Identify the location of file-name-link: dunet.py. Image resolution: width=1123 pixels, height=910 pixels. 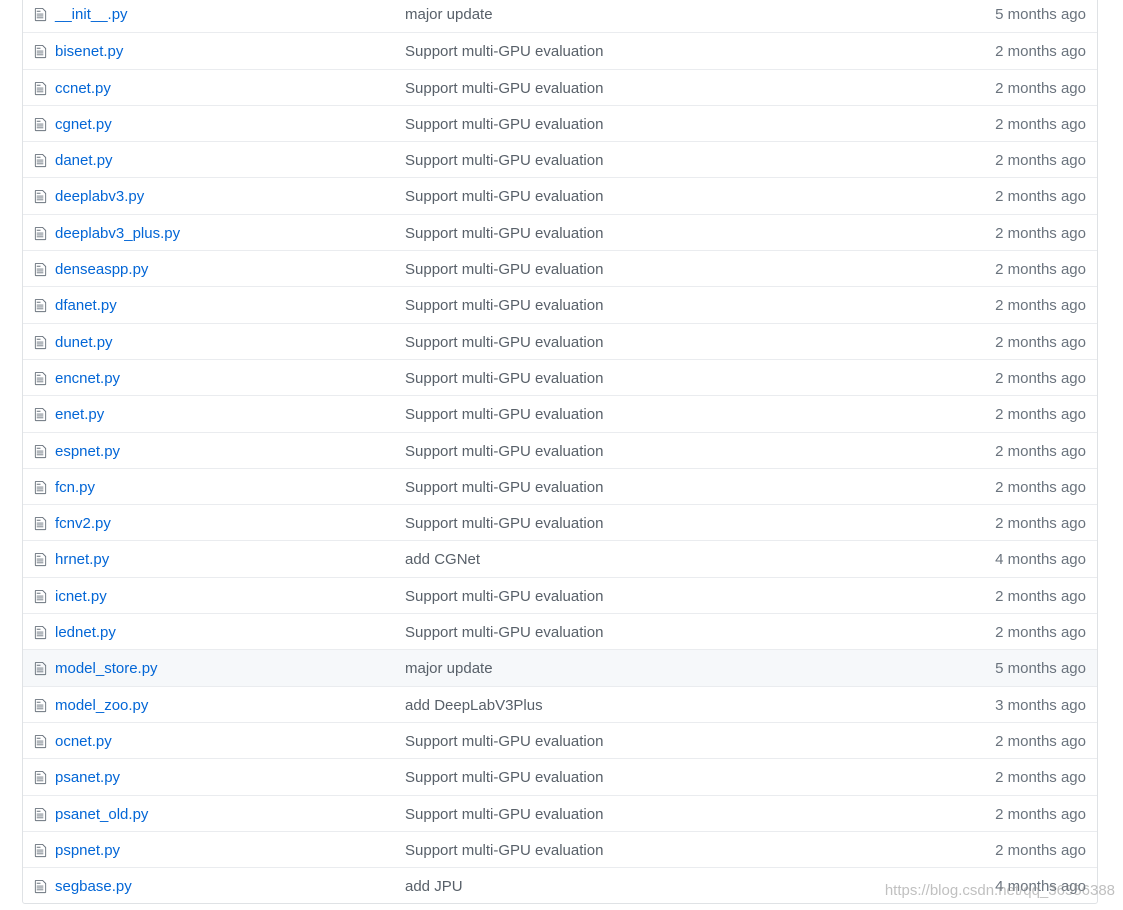
(84, 342).